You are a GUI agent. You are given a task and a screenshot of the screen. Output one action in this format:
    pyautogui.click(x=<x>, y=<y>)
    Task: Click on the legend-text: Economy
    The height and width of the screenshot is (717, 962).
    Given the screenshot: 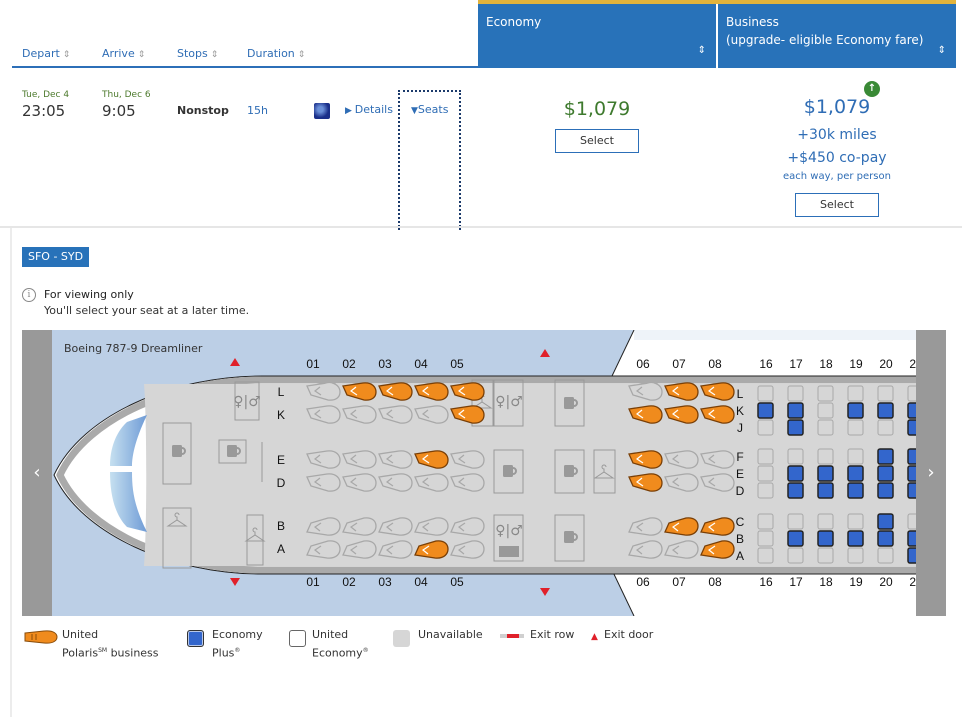 What is the action you would take?
    pyautogui.click(x=337, y=653)
    